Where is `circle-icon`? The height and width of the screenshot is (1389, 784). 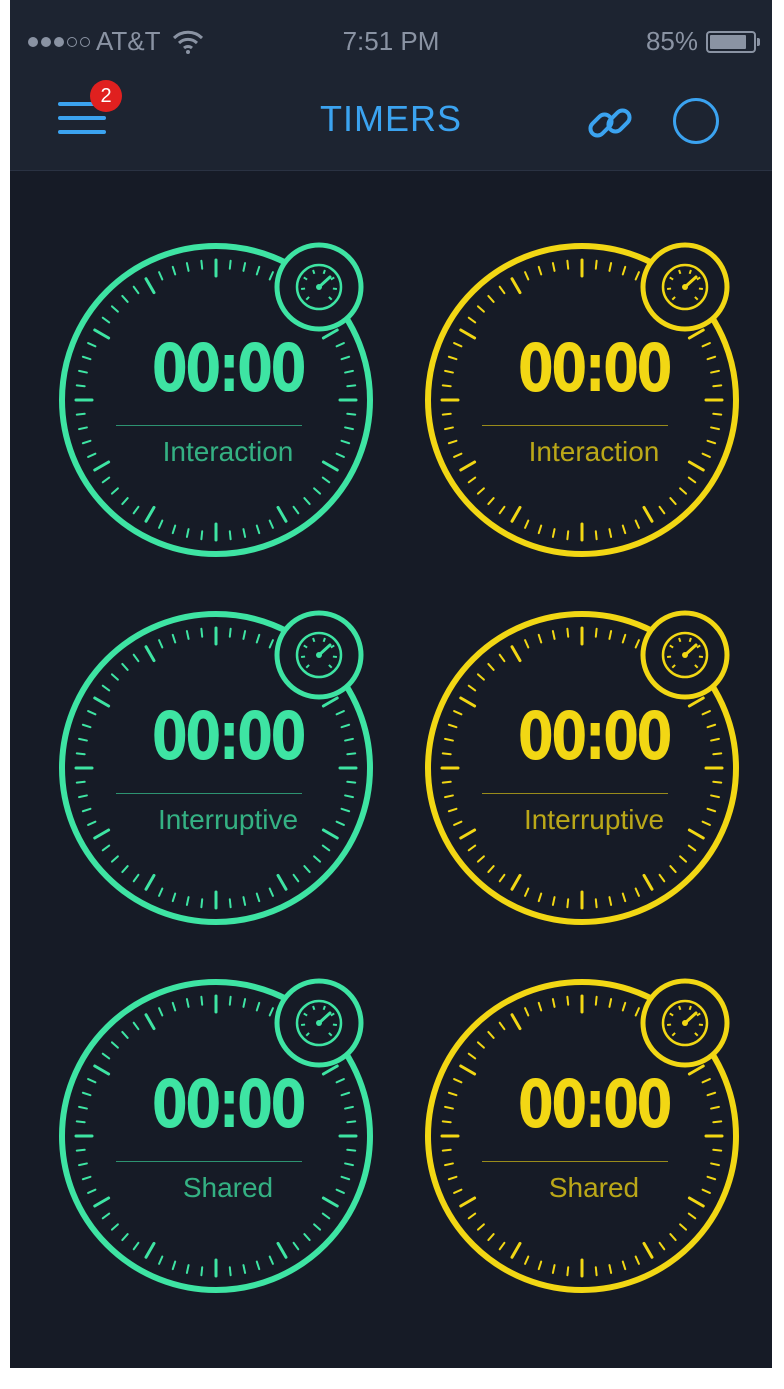 circle-icon is located at coordinates (696, 121).